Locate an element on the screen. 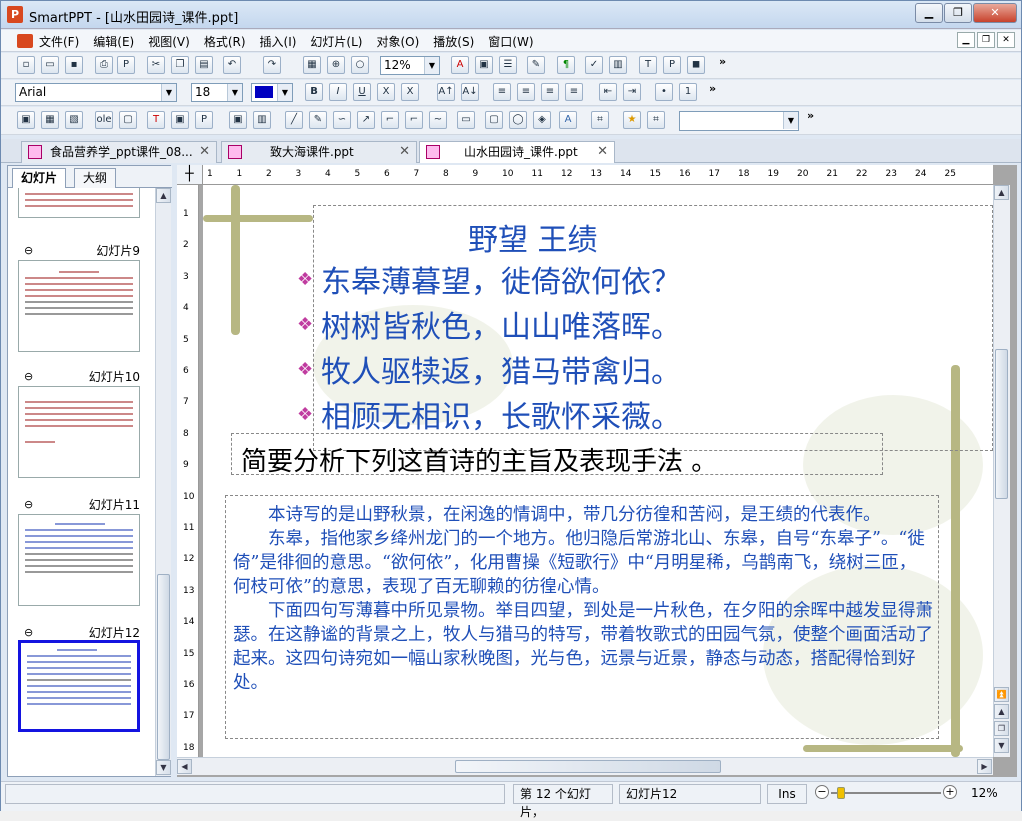 Image resolution: width=1022 pixels, height=821 pixels. chart-icon: ▥ is located at coordinates (618, 65).